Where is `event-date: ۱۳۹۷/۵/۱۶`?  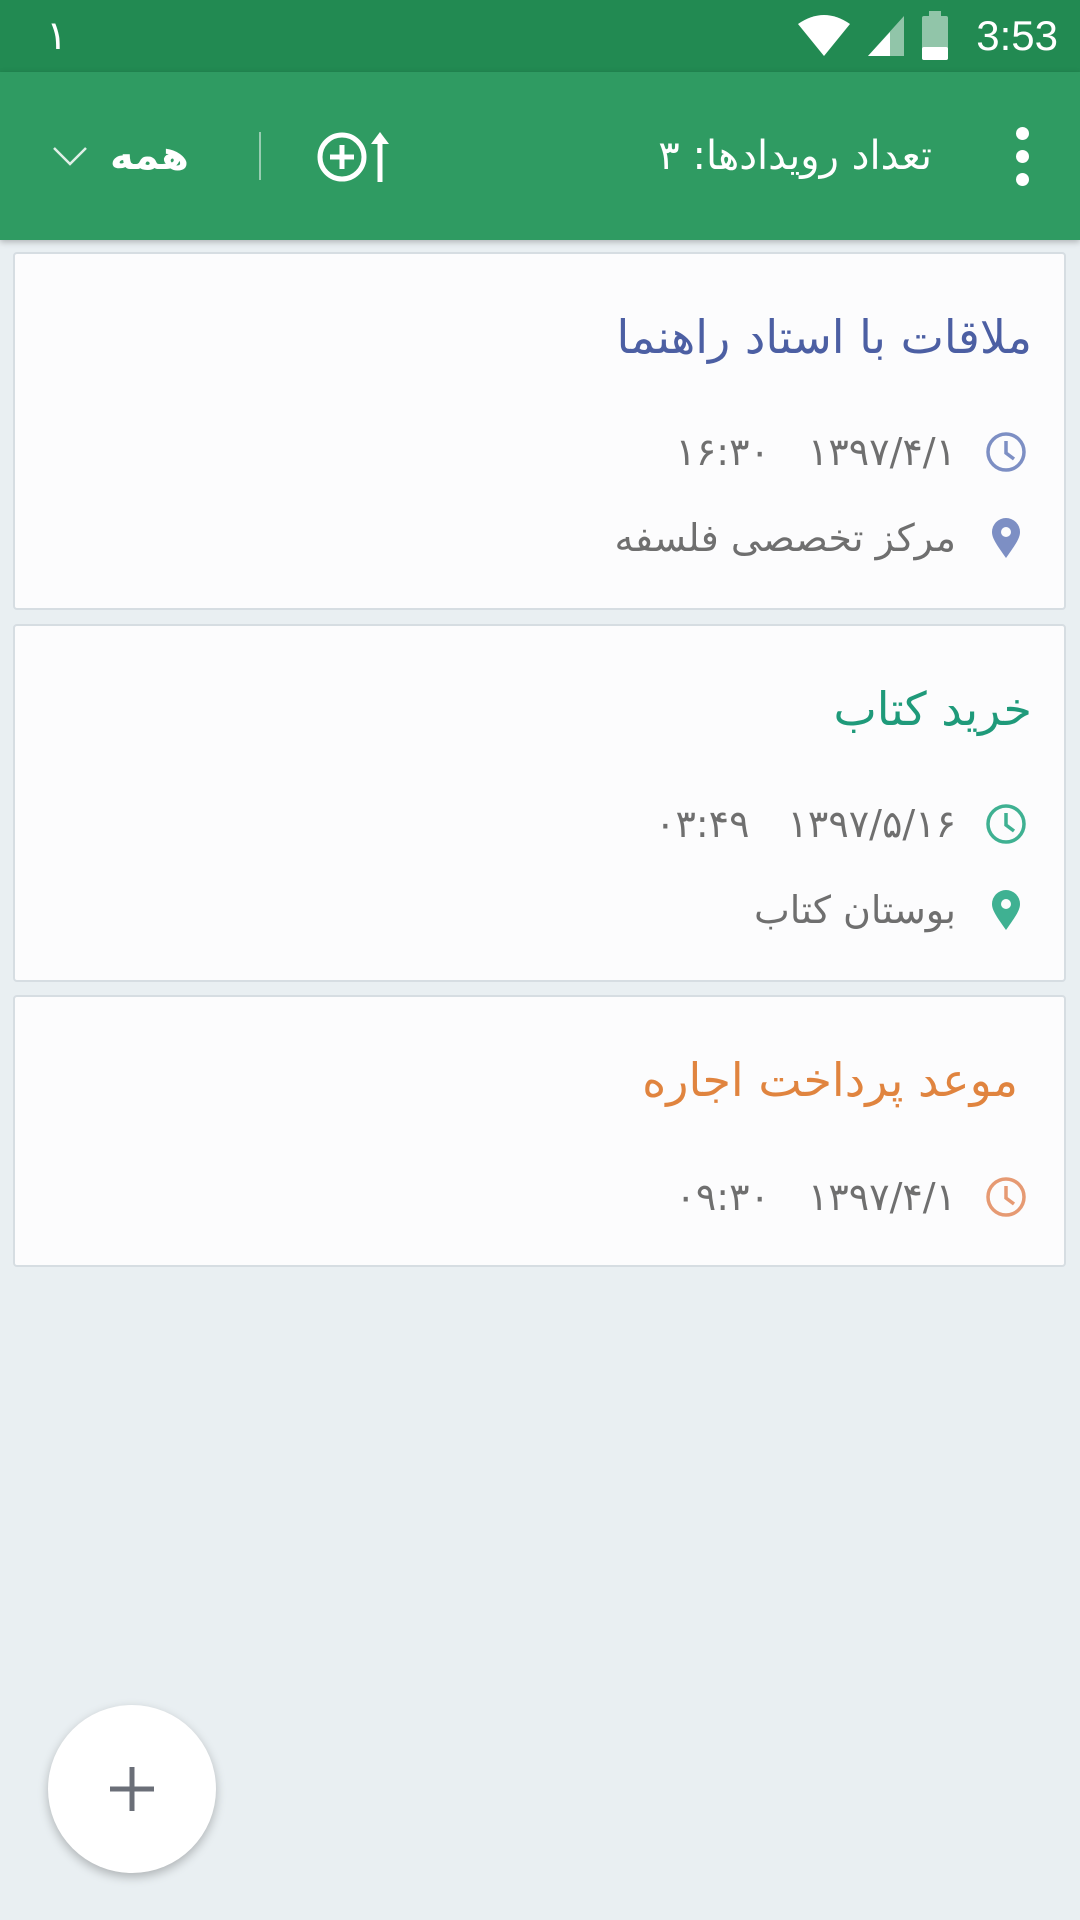 event-date: ۱۳۹۷/۵/۱۶ is located at coordinates (871, 824).